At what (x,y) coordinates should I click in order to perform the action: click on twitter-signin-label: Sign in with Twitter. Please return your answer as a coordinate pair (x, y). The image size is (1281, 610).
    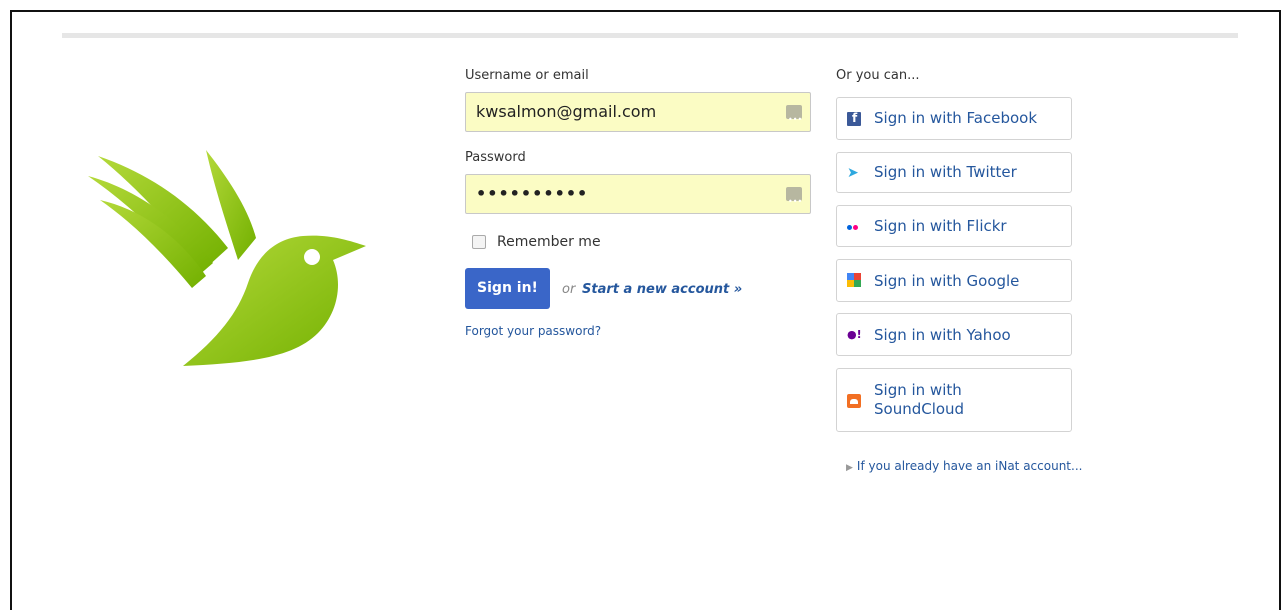
    Looking at the image, I should click on (945, 172).